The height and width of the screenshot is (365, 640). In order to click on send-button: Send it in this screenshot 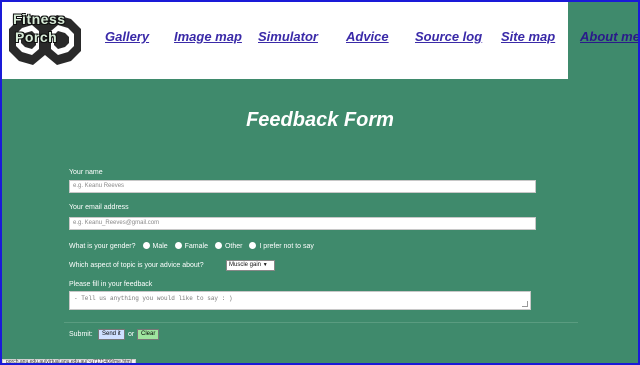, I will do `click(111, 334)`.